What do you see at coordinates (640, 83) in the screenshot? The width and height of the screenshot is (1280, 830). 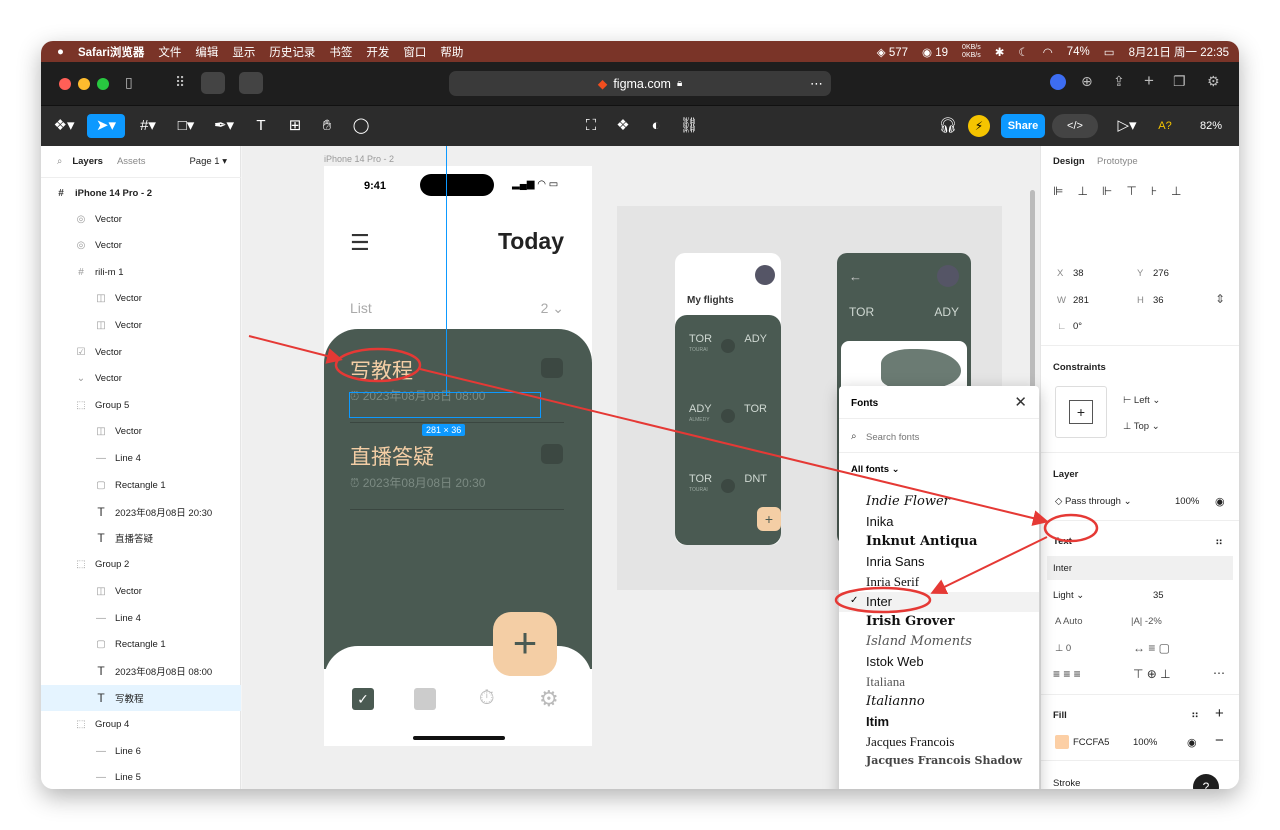 I see `address-bar: ◆ figma.com 🔒︎ ⋯` at bounding box center [640, 83].